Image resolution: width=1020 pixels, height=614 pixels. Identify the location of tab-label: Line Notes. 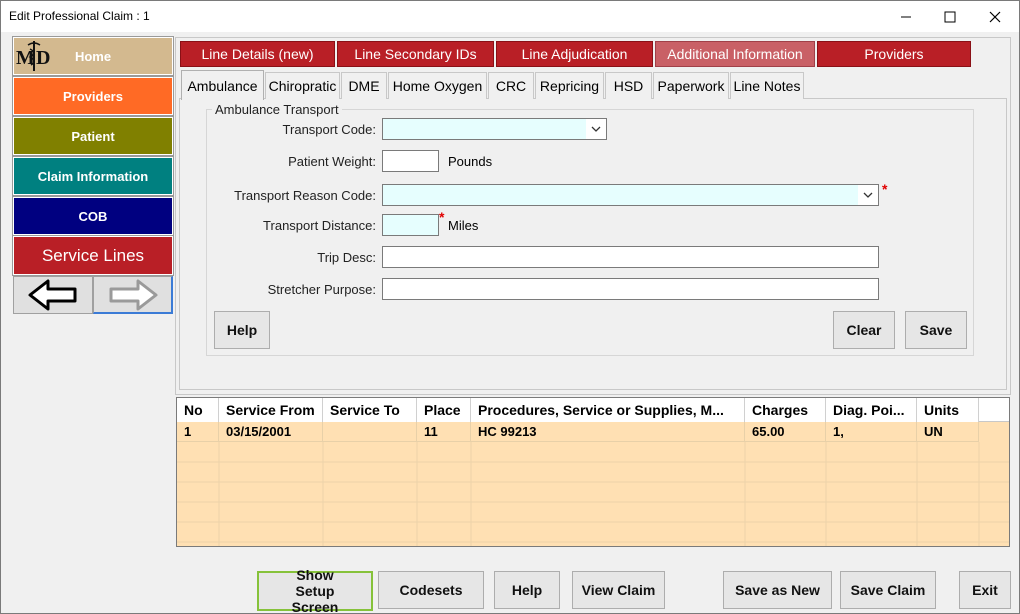
(767, 86).